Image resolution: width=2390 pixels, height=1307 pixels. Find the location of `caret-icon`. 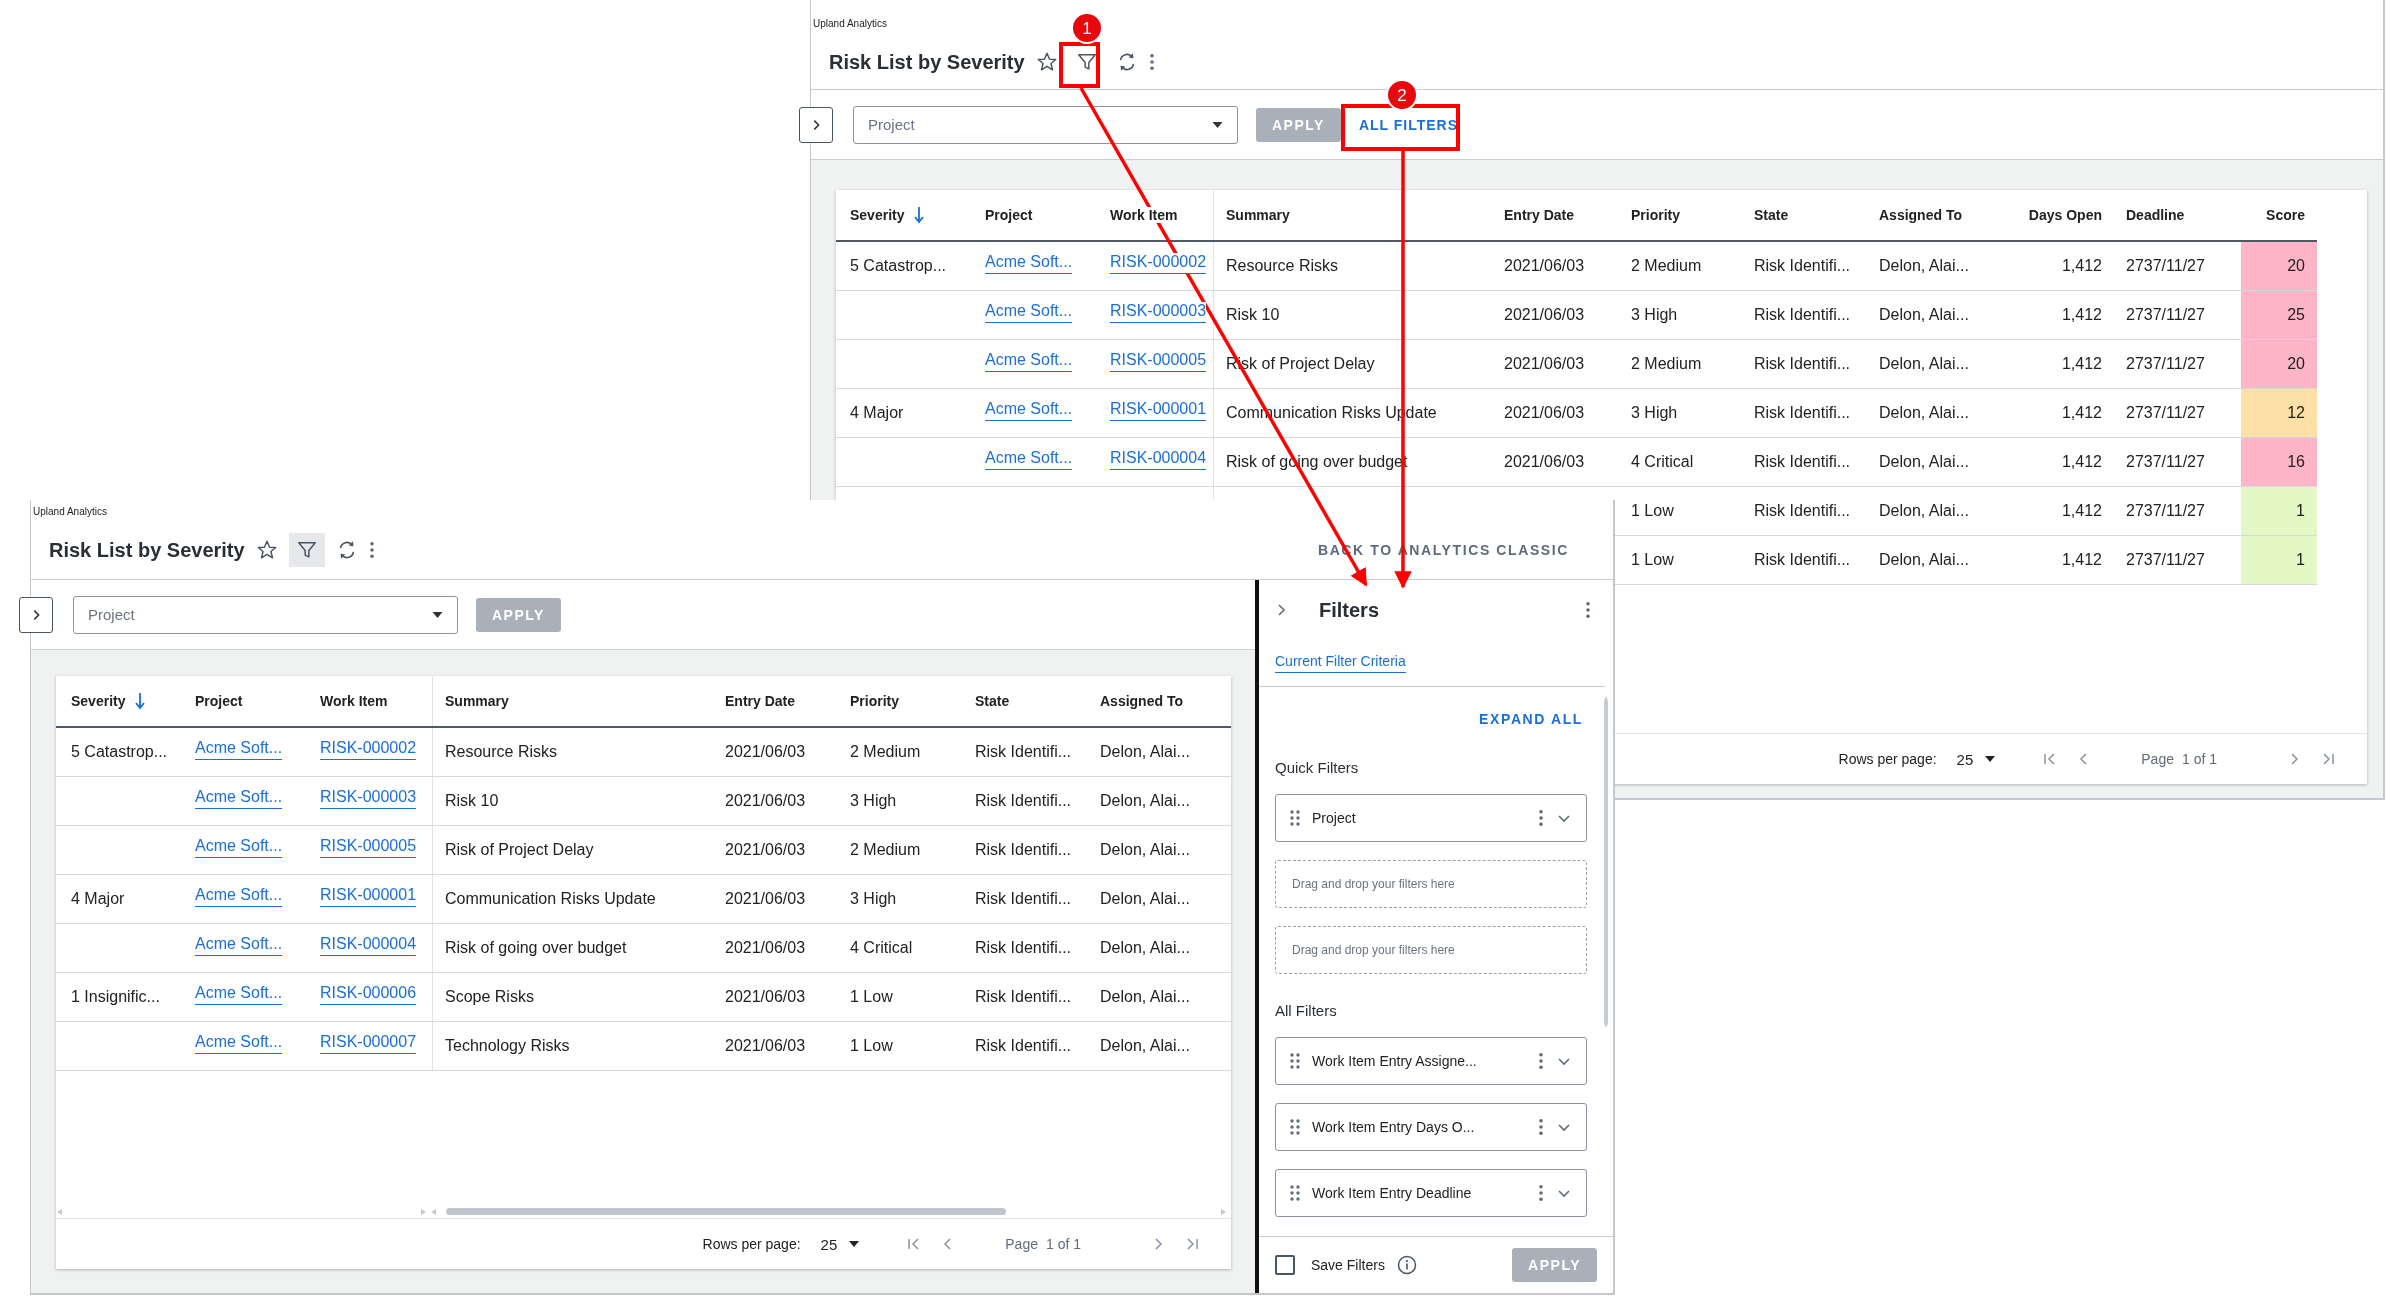

caret-icon is located at coordinates (1990, 759).